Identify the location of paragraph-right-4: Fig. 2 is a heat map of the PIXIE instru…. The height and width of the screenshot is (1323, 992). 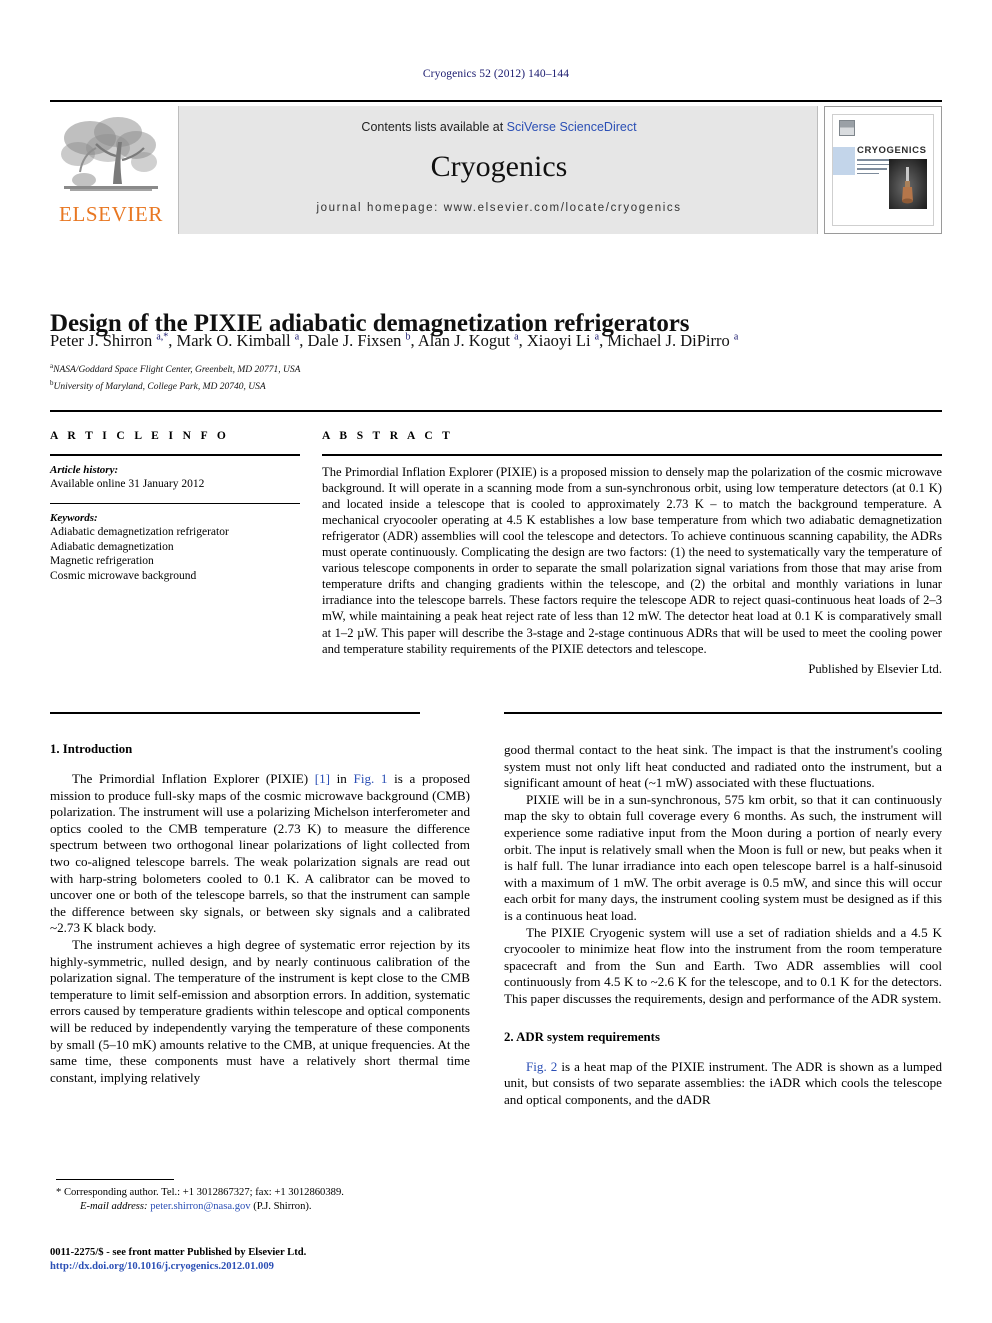
(723, 1084).